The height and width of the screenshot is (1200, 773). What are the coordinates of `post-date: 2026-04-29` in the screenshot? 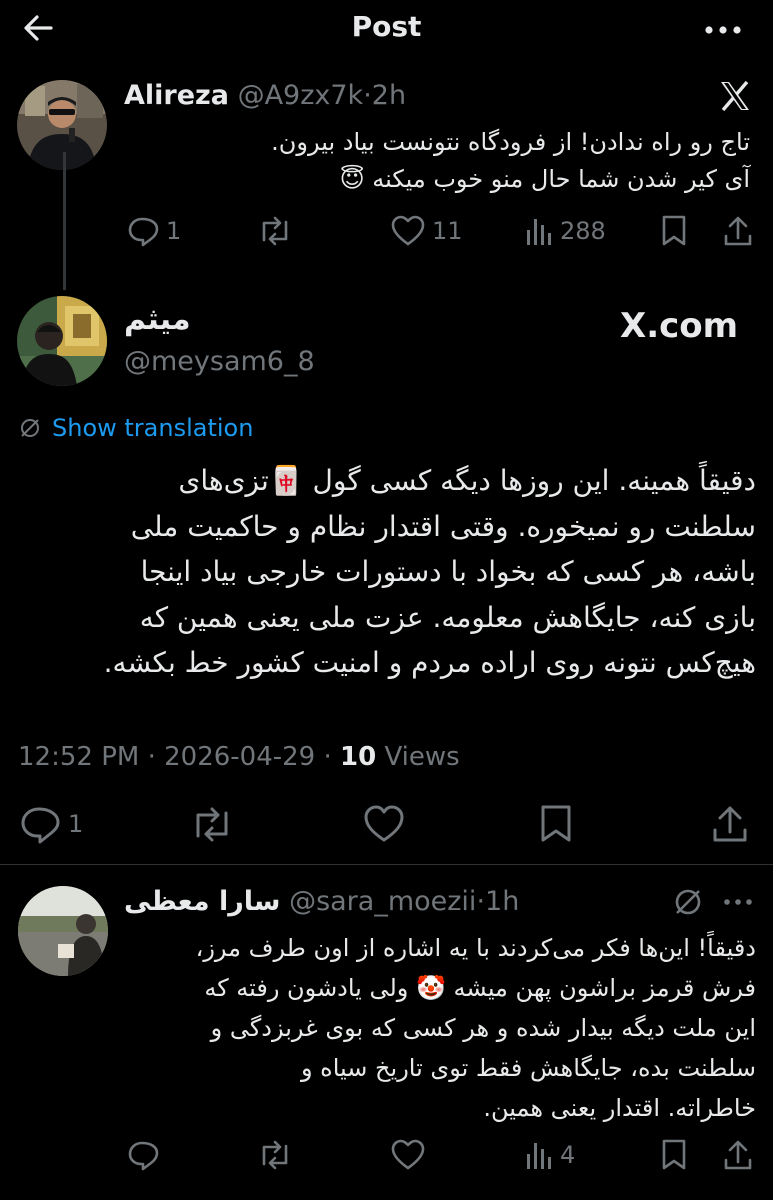 It's located at (239, 757).